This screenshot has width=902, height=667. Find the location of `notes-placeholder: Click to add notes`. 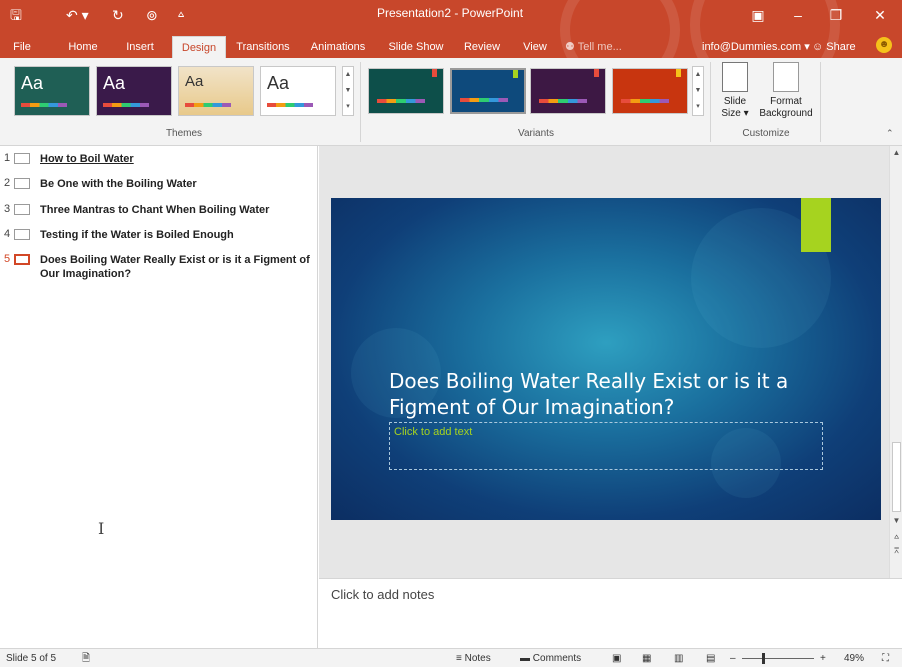

notes-placeholder: Click to add notes is located at coordinates (382, 594).